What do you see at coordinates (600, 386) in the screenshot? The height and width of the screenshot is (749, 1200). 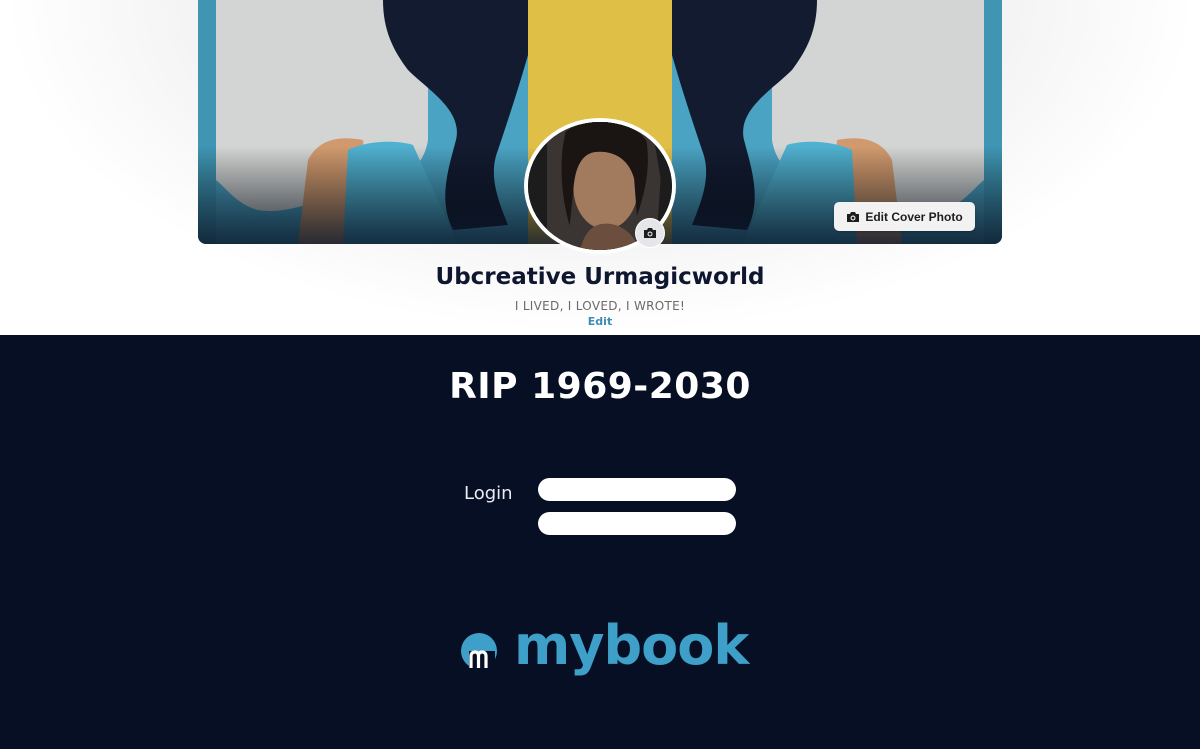 I see `memorial-title: RIP 1969-2030` at bounding box center [600, 386].